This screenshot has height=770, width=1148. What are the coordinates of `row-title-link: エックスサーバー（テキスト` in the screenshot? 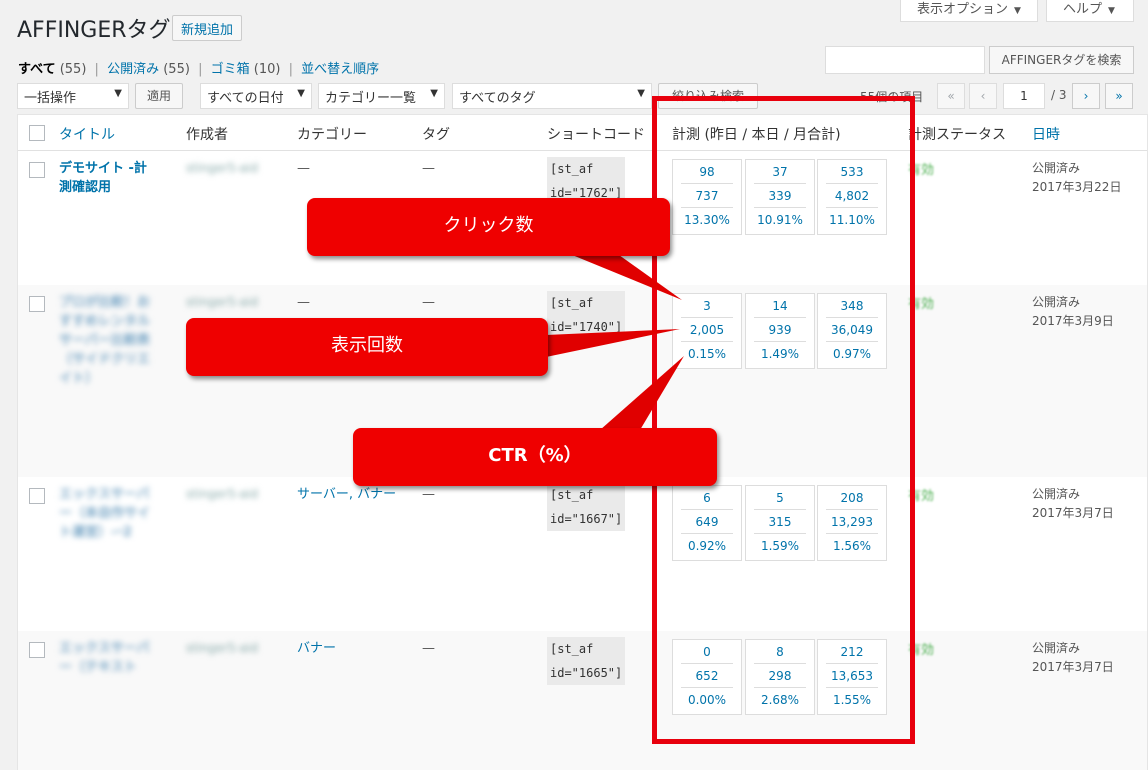 It's located at (109, 658).